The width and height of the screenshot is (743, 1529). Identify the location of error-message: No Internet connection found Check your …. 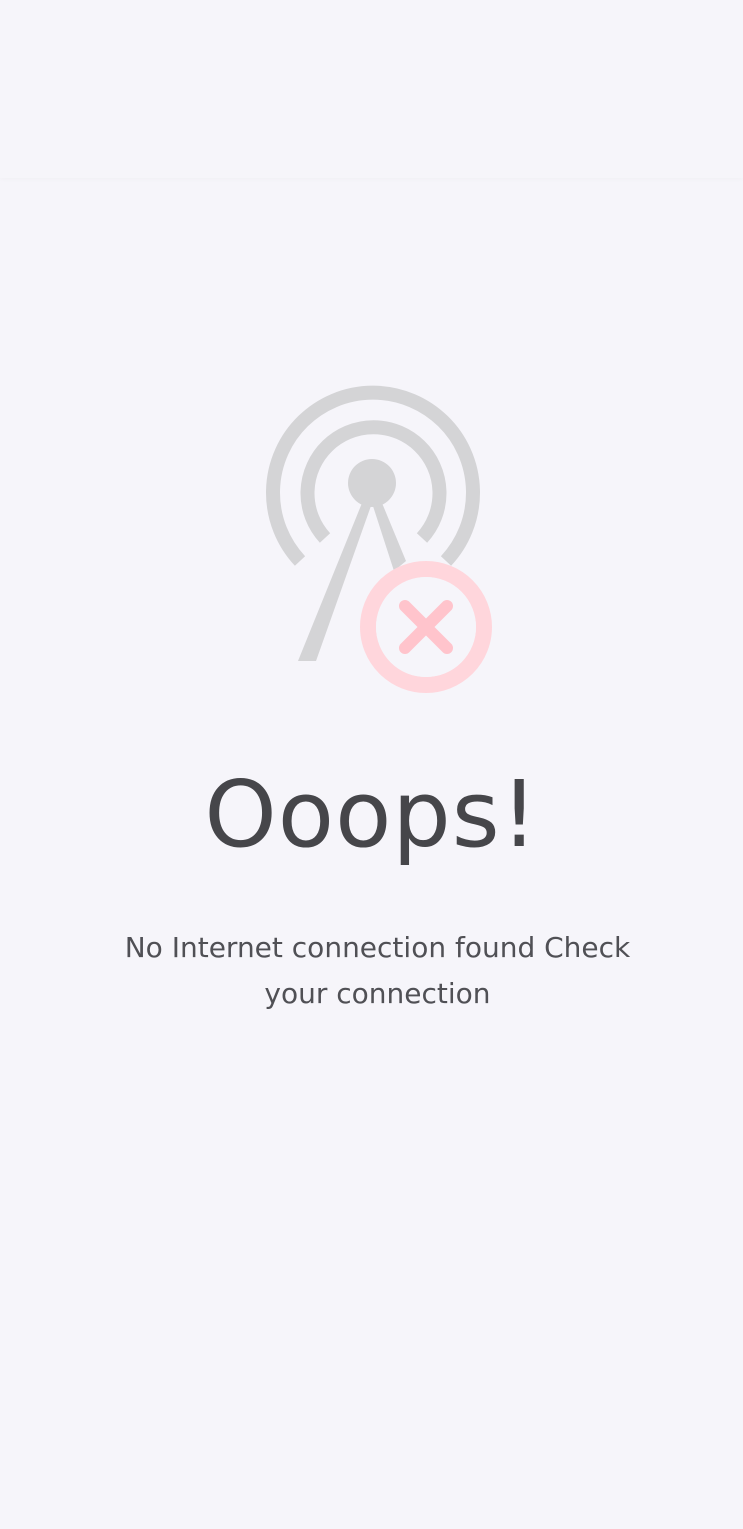
(377, 970).